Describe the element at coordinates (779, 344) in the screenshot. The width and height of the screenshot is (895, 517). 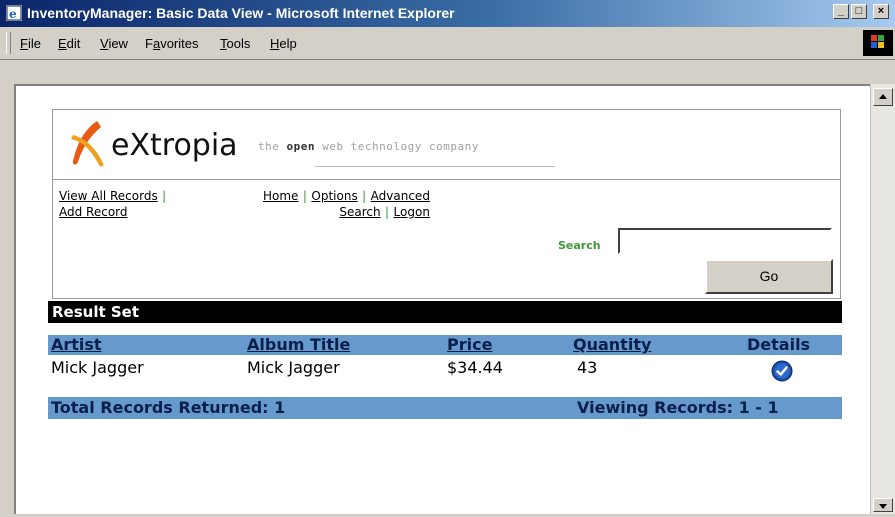
I see `column-header-details: Details` at that location.